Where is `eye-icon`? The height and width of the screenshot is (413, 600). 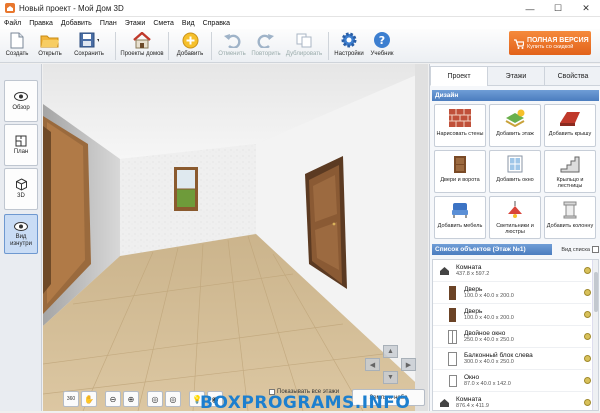
eye-icon is located at coordinates (21, 226).